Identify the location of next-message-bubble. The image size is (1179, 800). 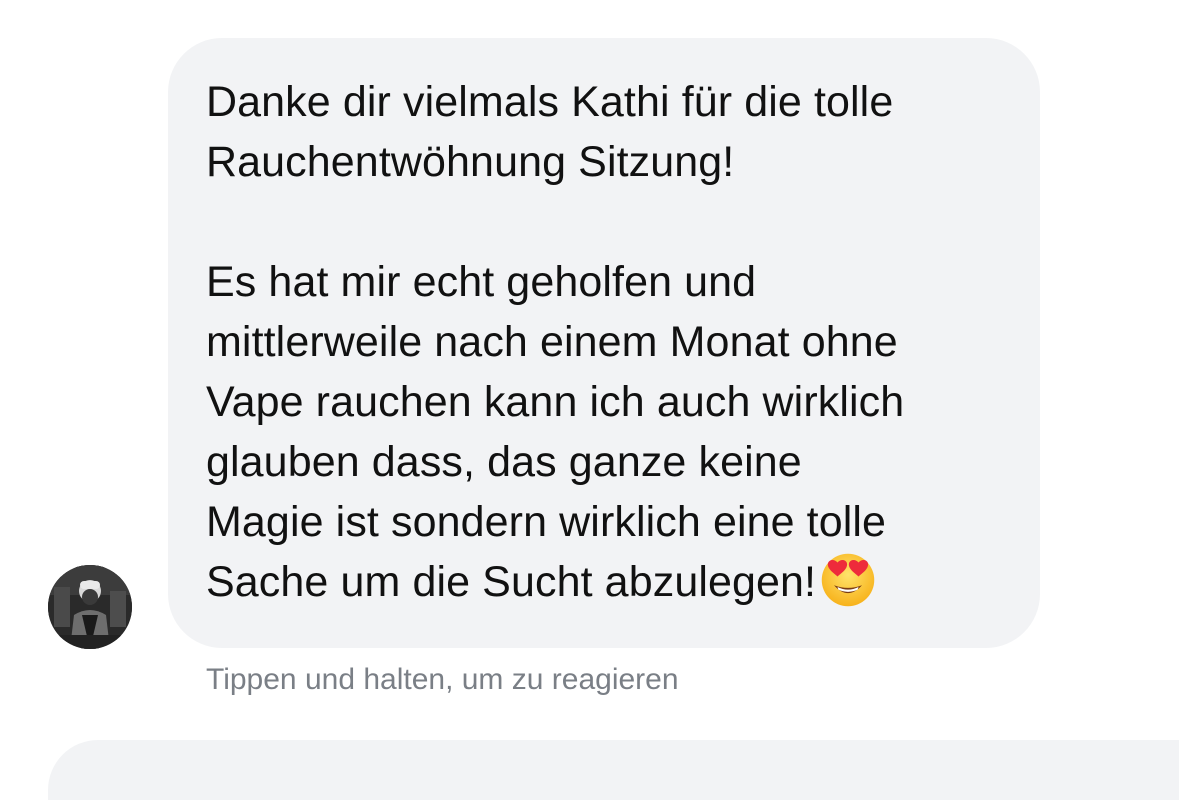
(613, 770).